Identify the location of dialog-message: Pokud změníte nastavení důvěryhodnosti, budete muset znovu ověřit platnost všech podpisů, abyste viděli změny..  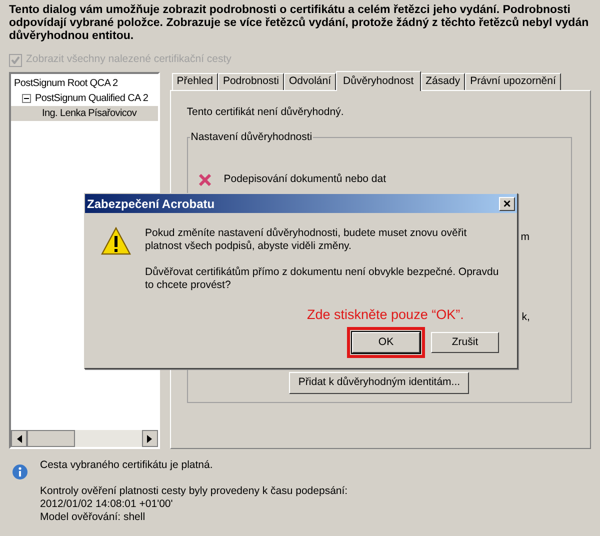
(306, 240).